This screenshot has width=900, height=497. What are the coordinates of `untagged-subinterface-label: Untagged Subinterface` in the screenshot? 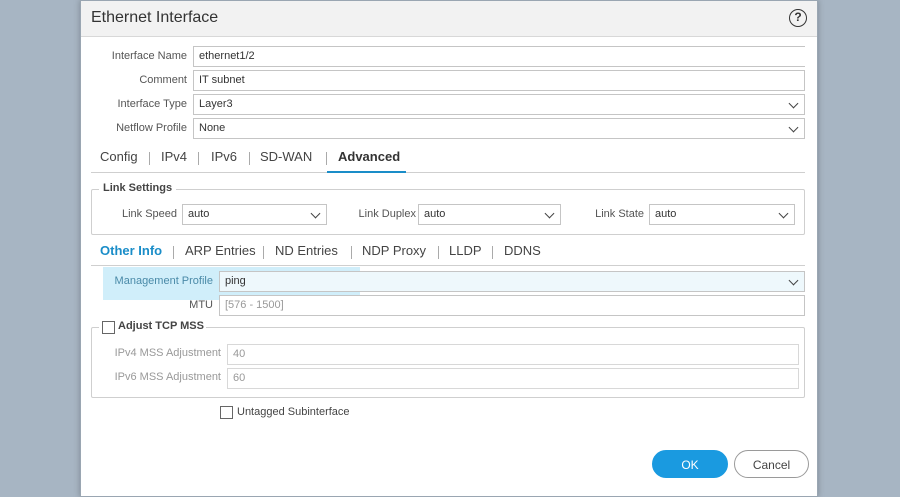 It's located at (293, 412).